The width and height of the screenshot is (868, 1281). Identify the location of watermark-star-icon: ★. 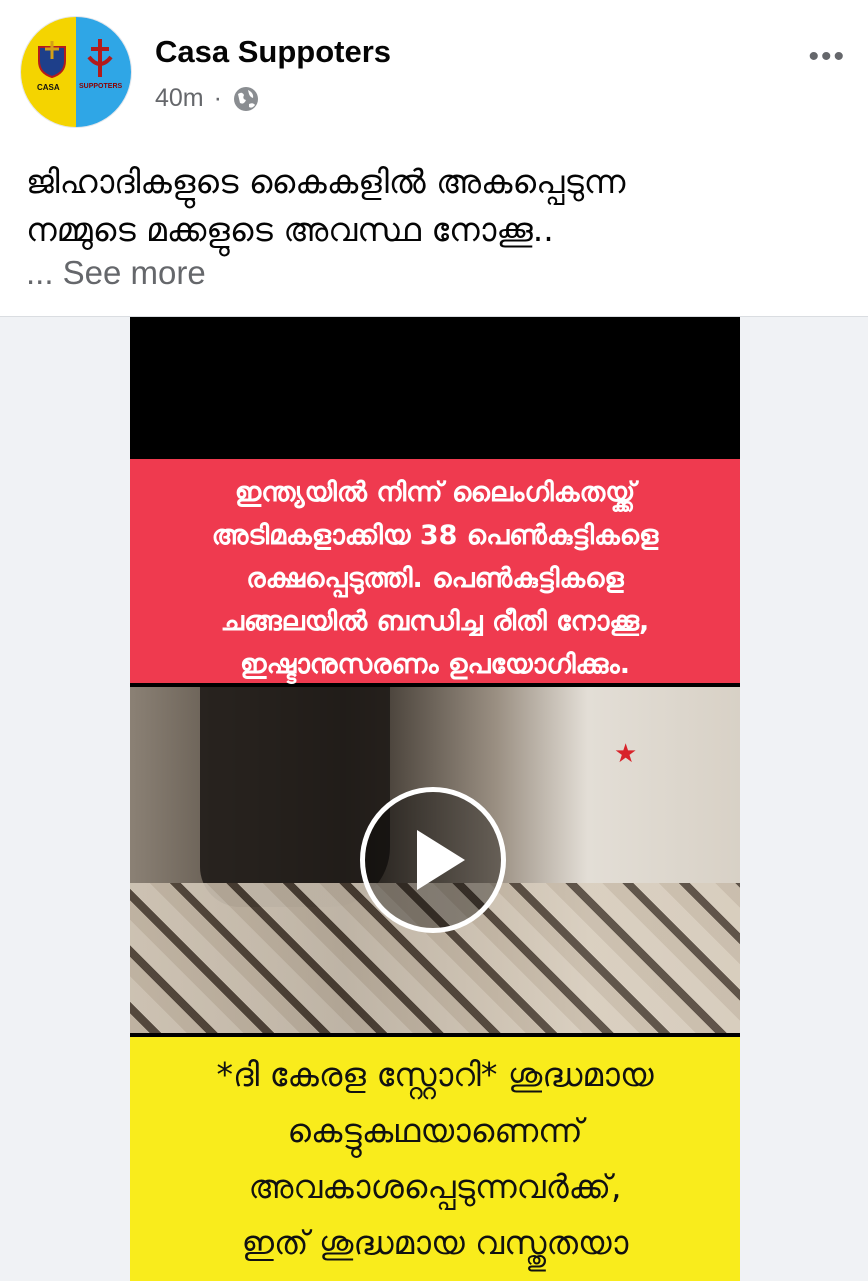
(626, 754).